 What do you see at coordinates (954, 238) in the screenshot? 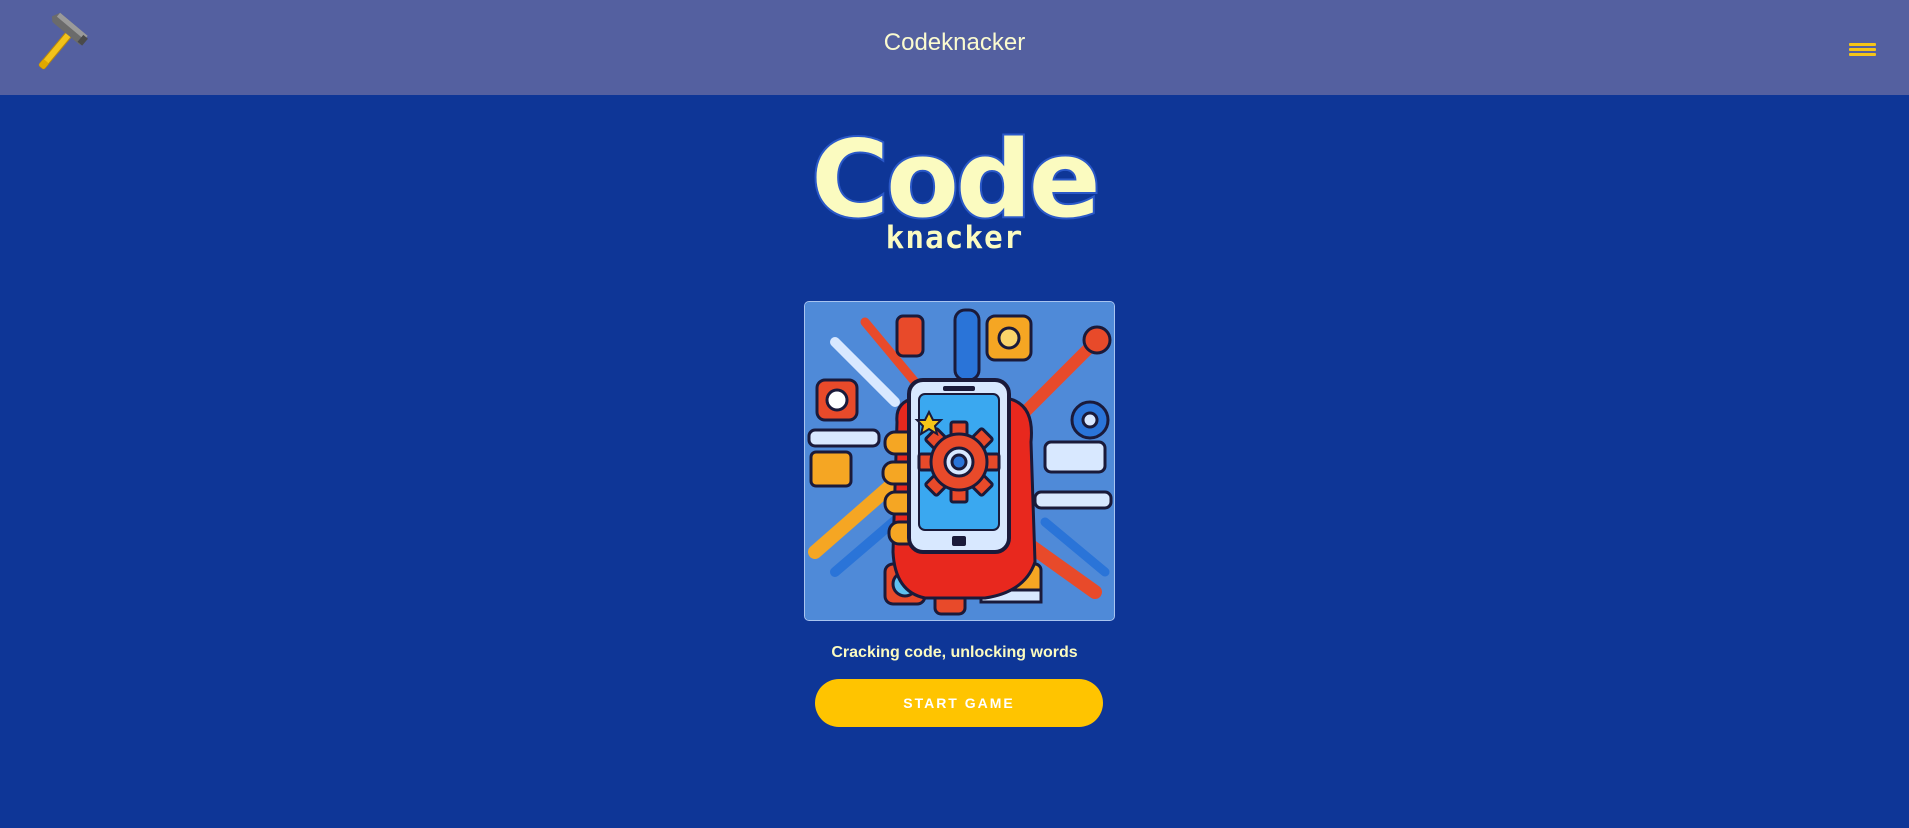
I see `logo-subtitle: knacker` at bounding box center [954, 238].